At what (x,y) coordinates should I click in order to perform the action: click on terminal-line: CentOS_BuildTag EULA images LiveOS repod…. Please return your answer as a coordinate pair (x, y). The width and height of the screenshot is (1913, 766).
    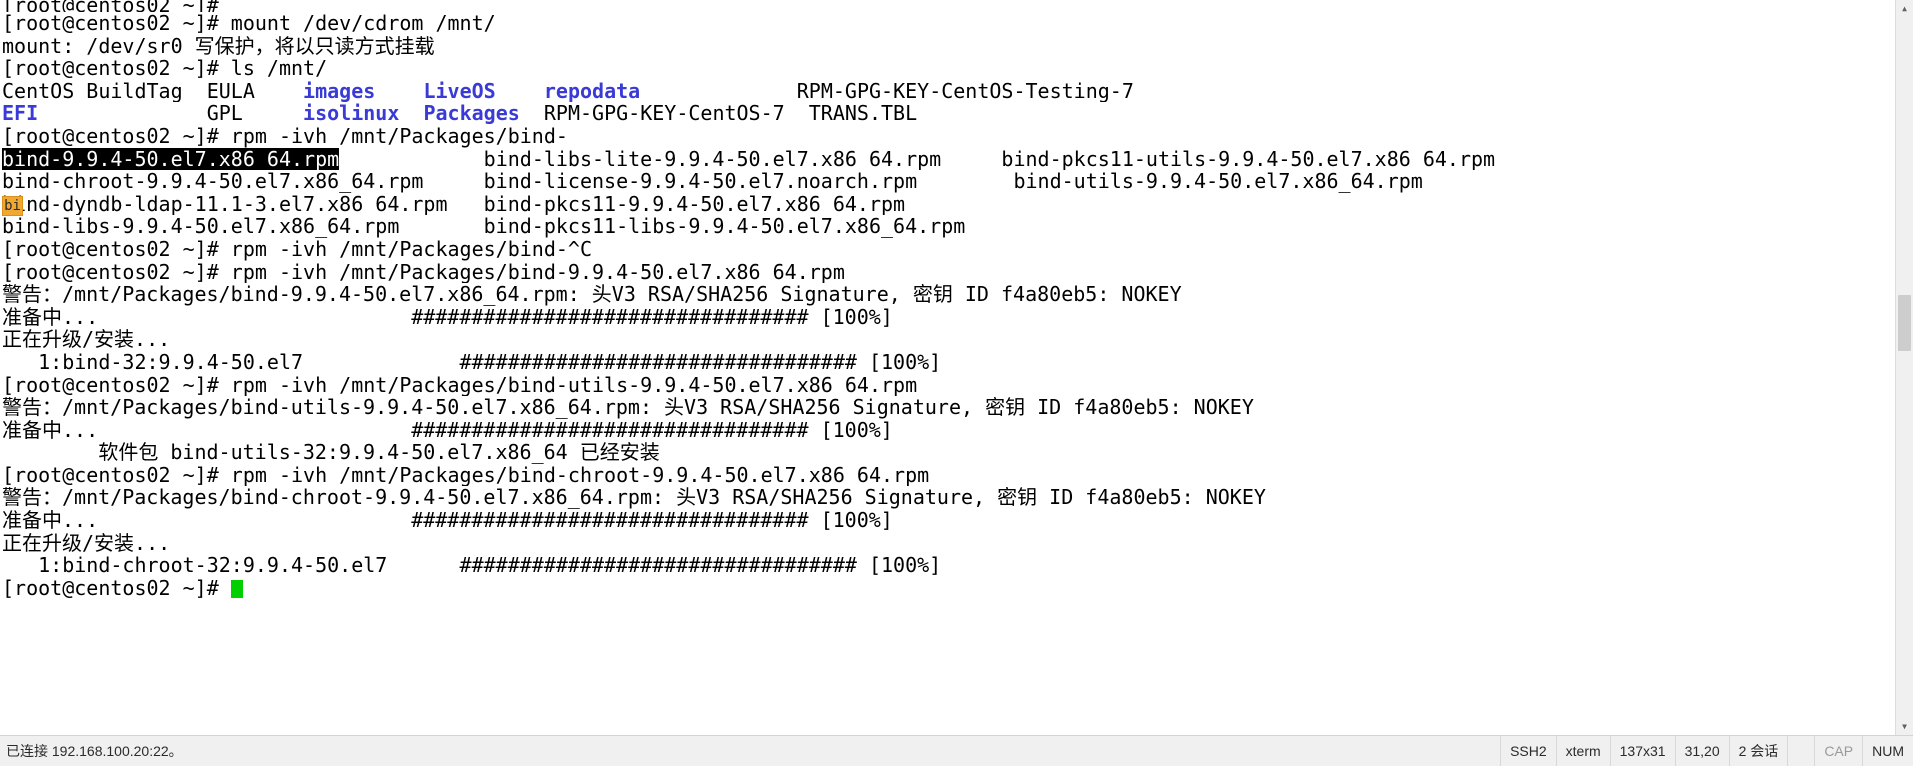
    Looking at the image, I should click on (948, 91).